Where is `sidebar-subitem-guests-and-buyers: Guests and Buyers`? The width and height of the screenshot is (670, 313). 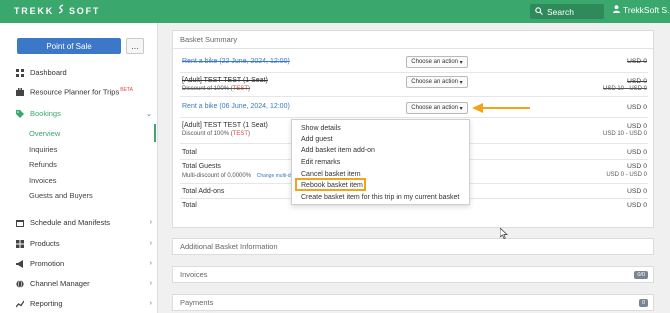 sidebar-subitem-guests-and-buyers: Guests and Buyers is located at coordinates (61, 195).